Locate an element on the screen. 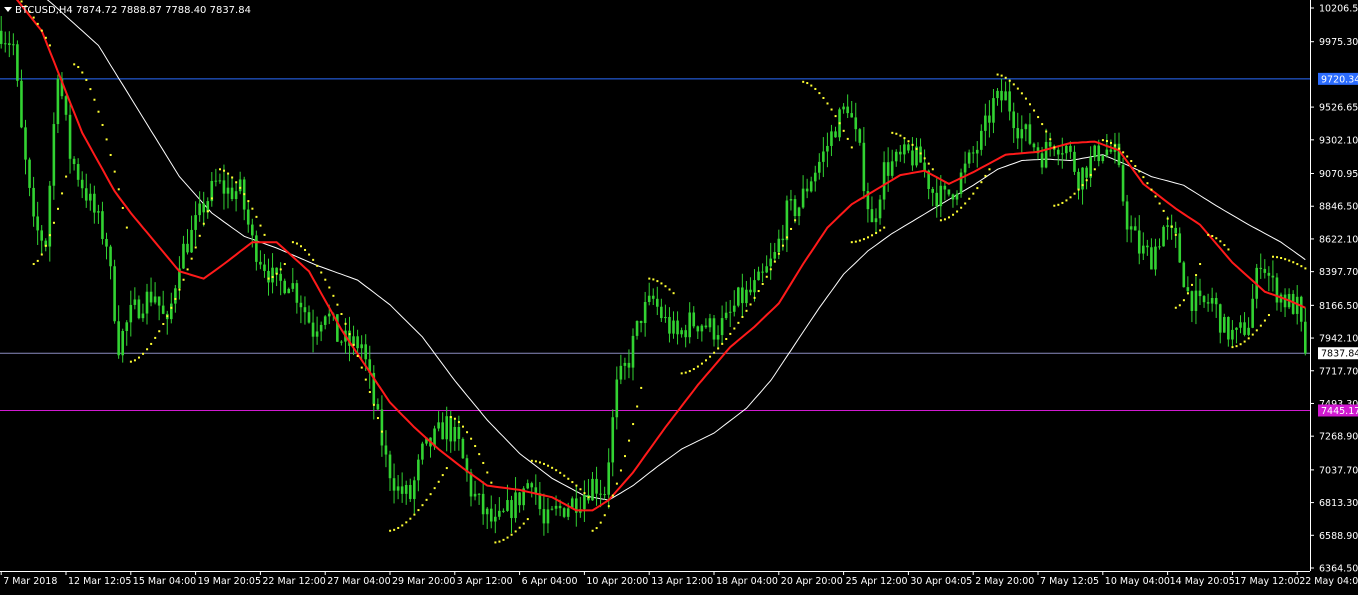  svg-text: 7837.84 is located at coordinates (1339, 354).